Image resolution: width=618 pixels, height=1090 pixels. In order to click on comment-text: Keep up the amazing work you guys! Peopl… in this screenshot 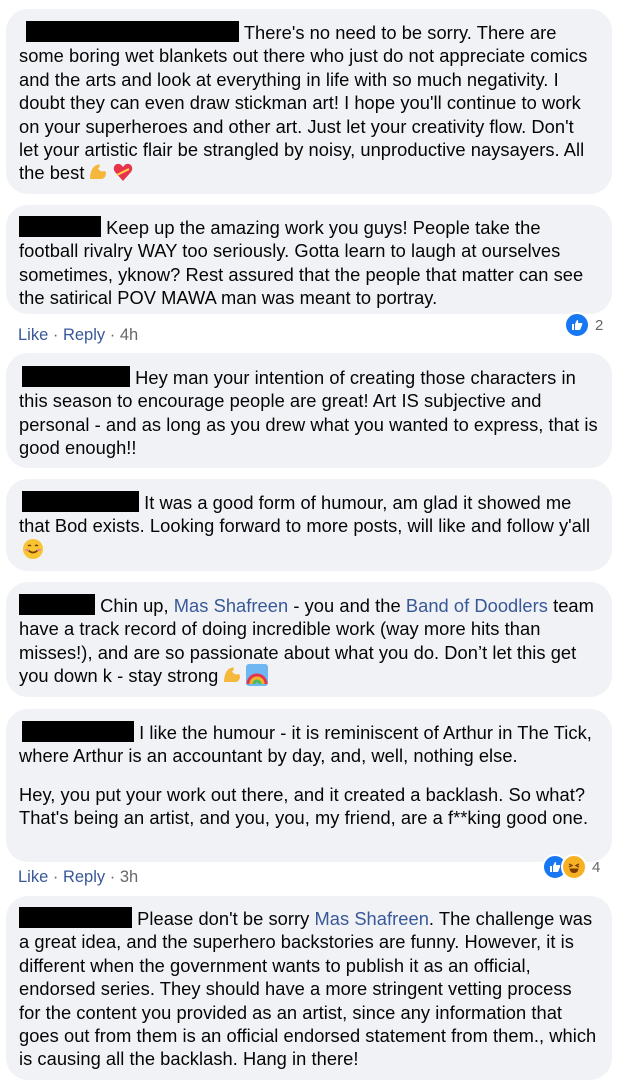, I will do `click(301, 263)`.